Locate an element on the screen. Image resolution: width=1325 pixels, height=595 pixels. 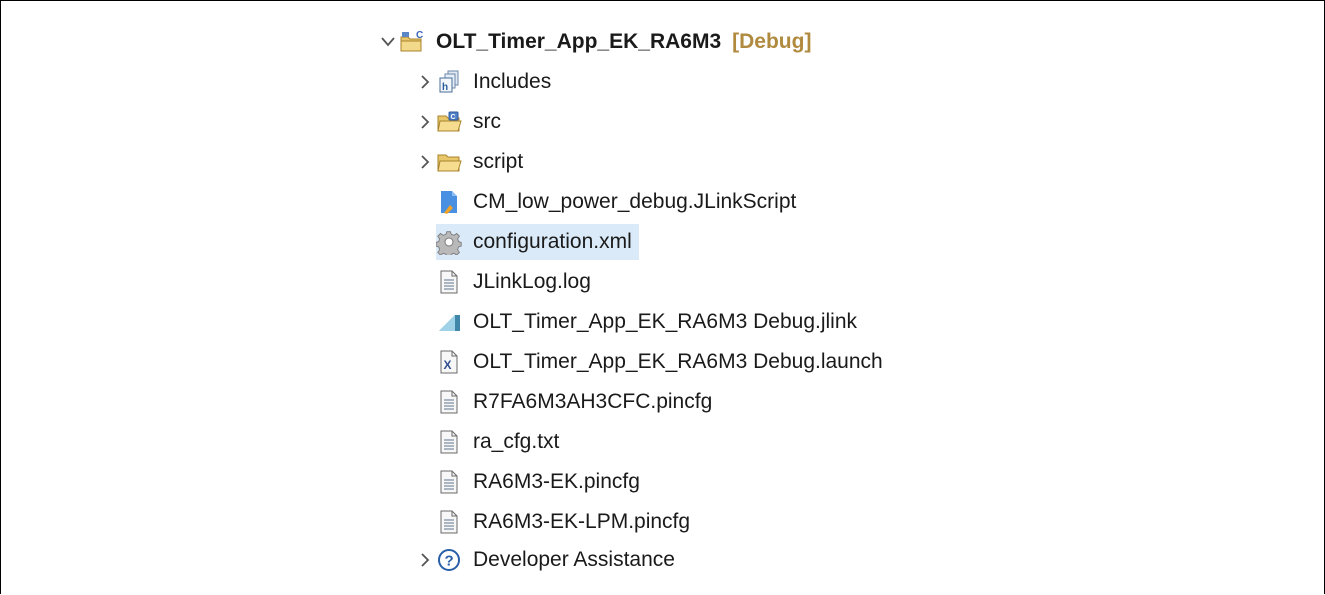
tree-item-label: configuration.xml is located at coordinates (552, 241).